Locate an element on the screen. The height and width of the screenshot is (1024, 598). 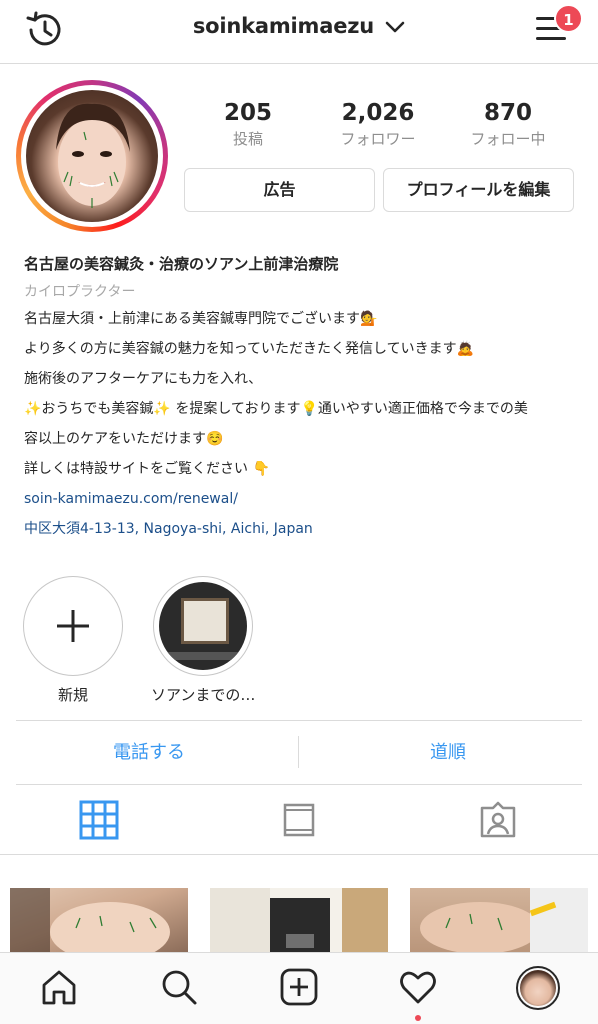
bio-line: 容以上のケアをいただけます☺️ is located at coordinates (124, 439).